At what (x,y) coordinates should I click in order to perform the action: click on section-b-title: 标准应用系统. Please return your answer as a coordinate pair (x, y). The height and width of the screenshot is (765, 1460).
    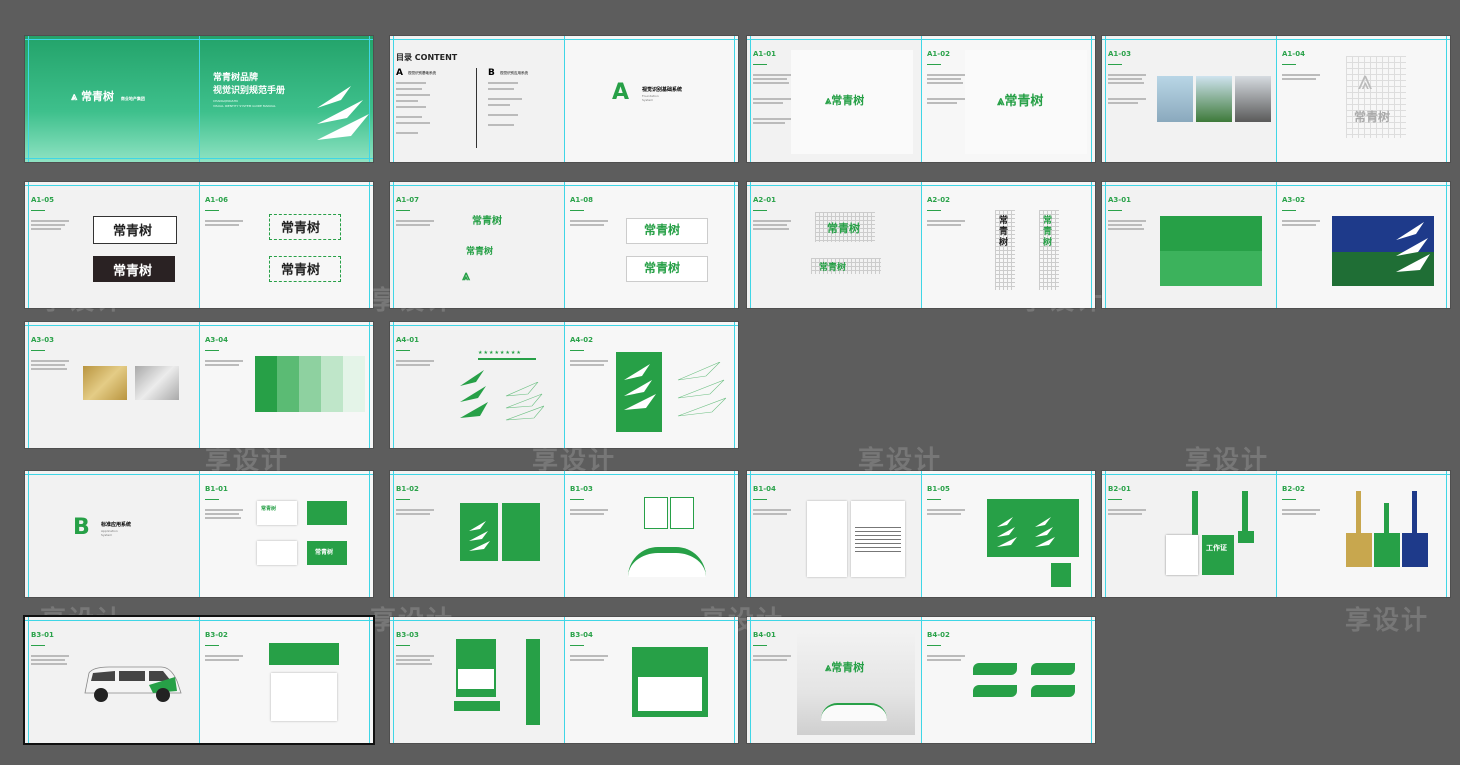
    Looking at the image, I should click on (116, 525).